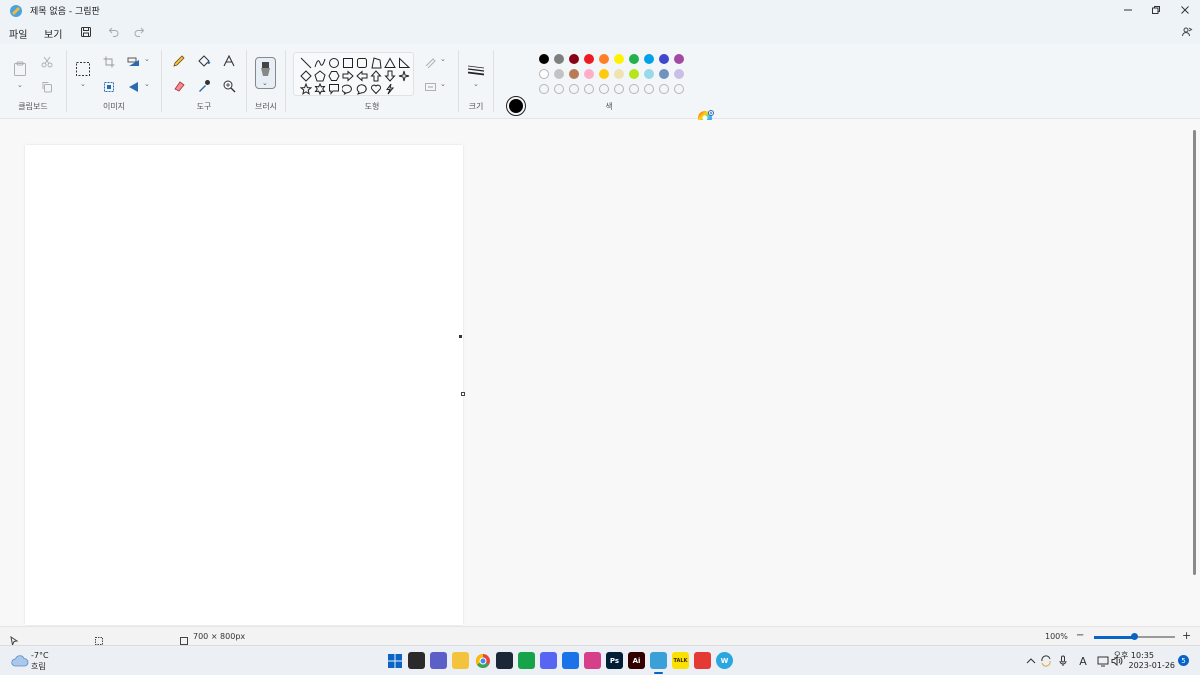 Image resolution: width=1200 pixels, height=675 pixels. I want to click on eraser-icon, so click(179, 86).